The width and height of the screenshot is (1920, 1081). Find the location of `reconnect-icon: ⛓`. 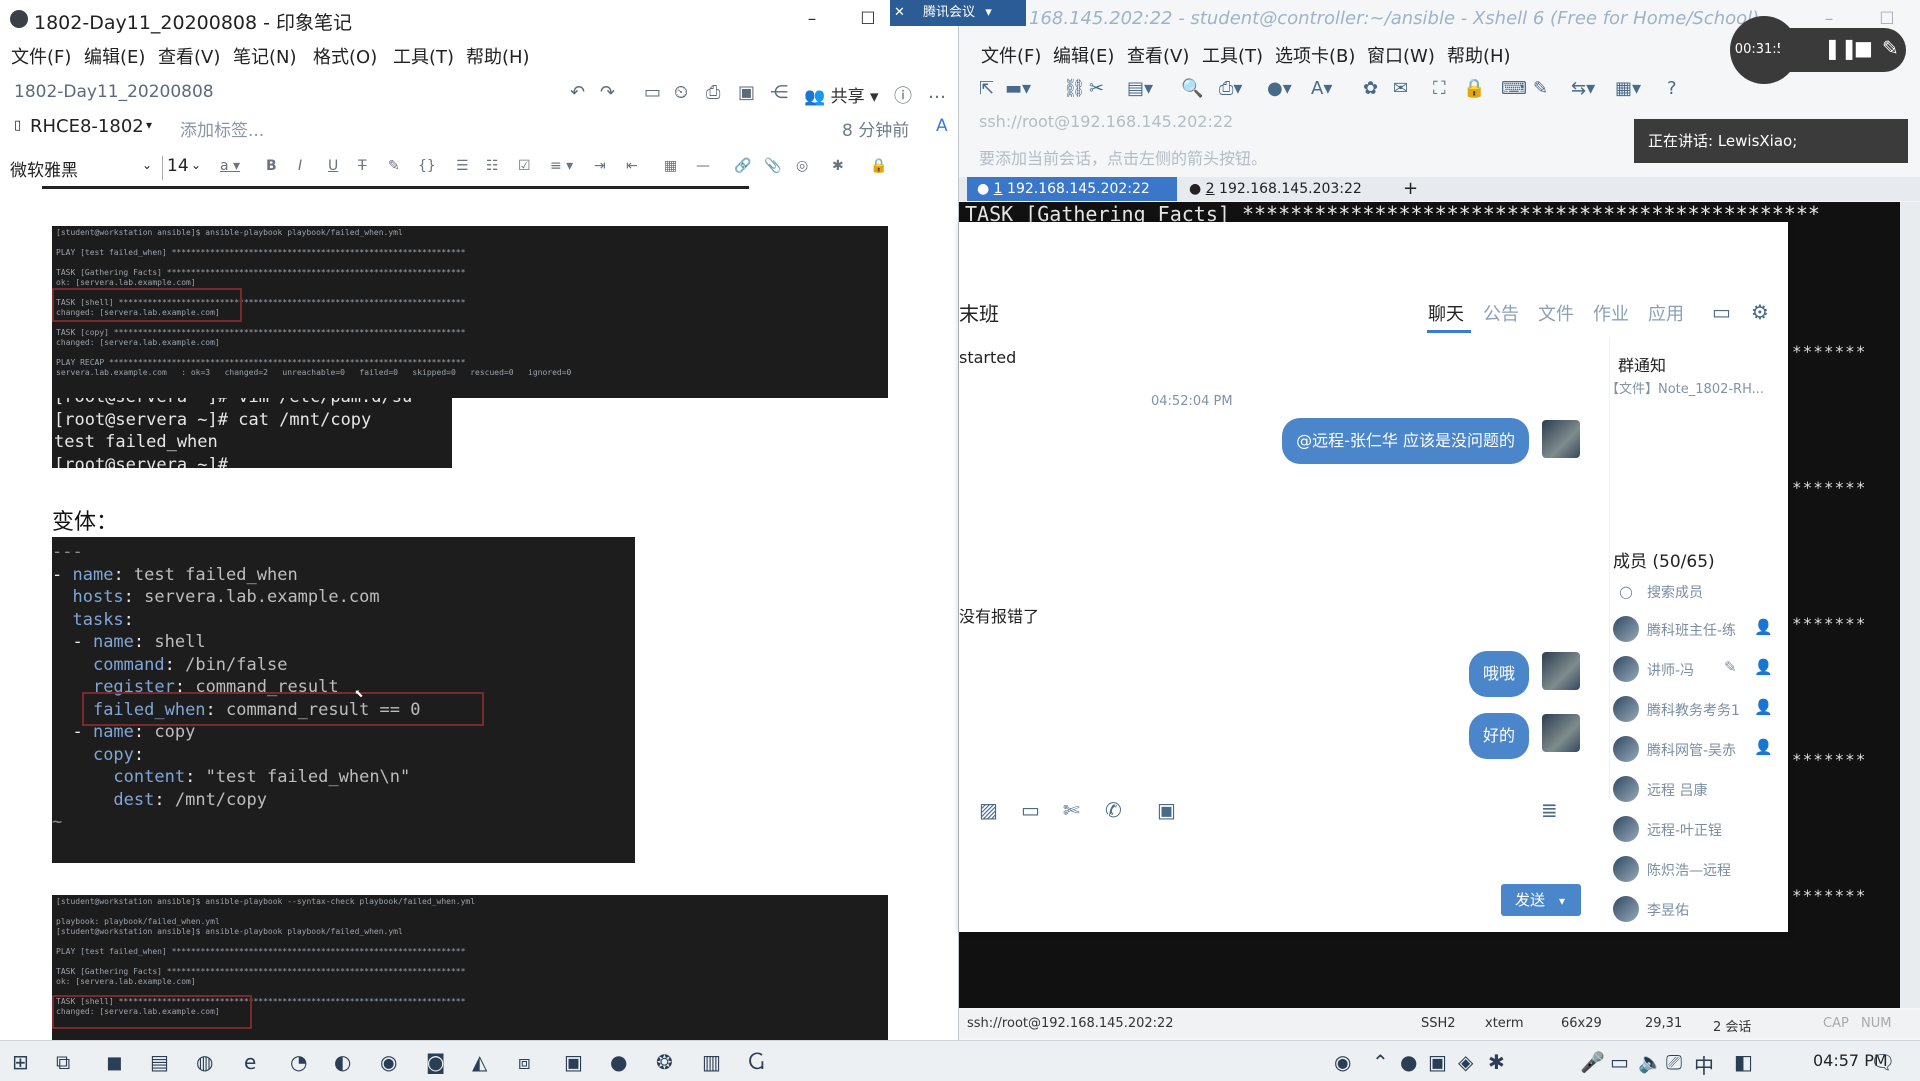

reconnect-icon: ⛓ is located at coordinates (1074, 88).